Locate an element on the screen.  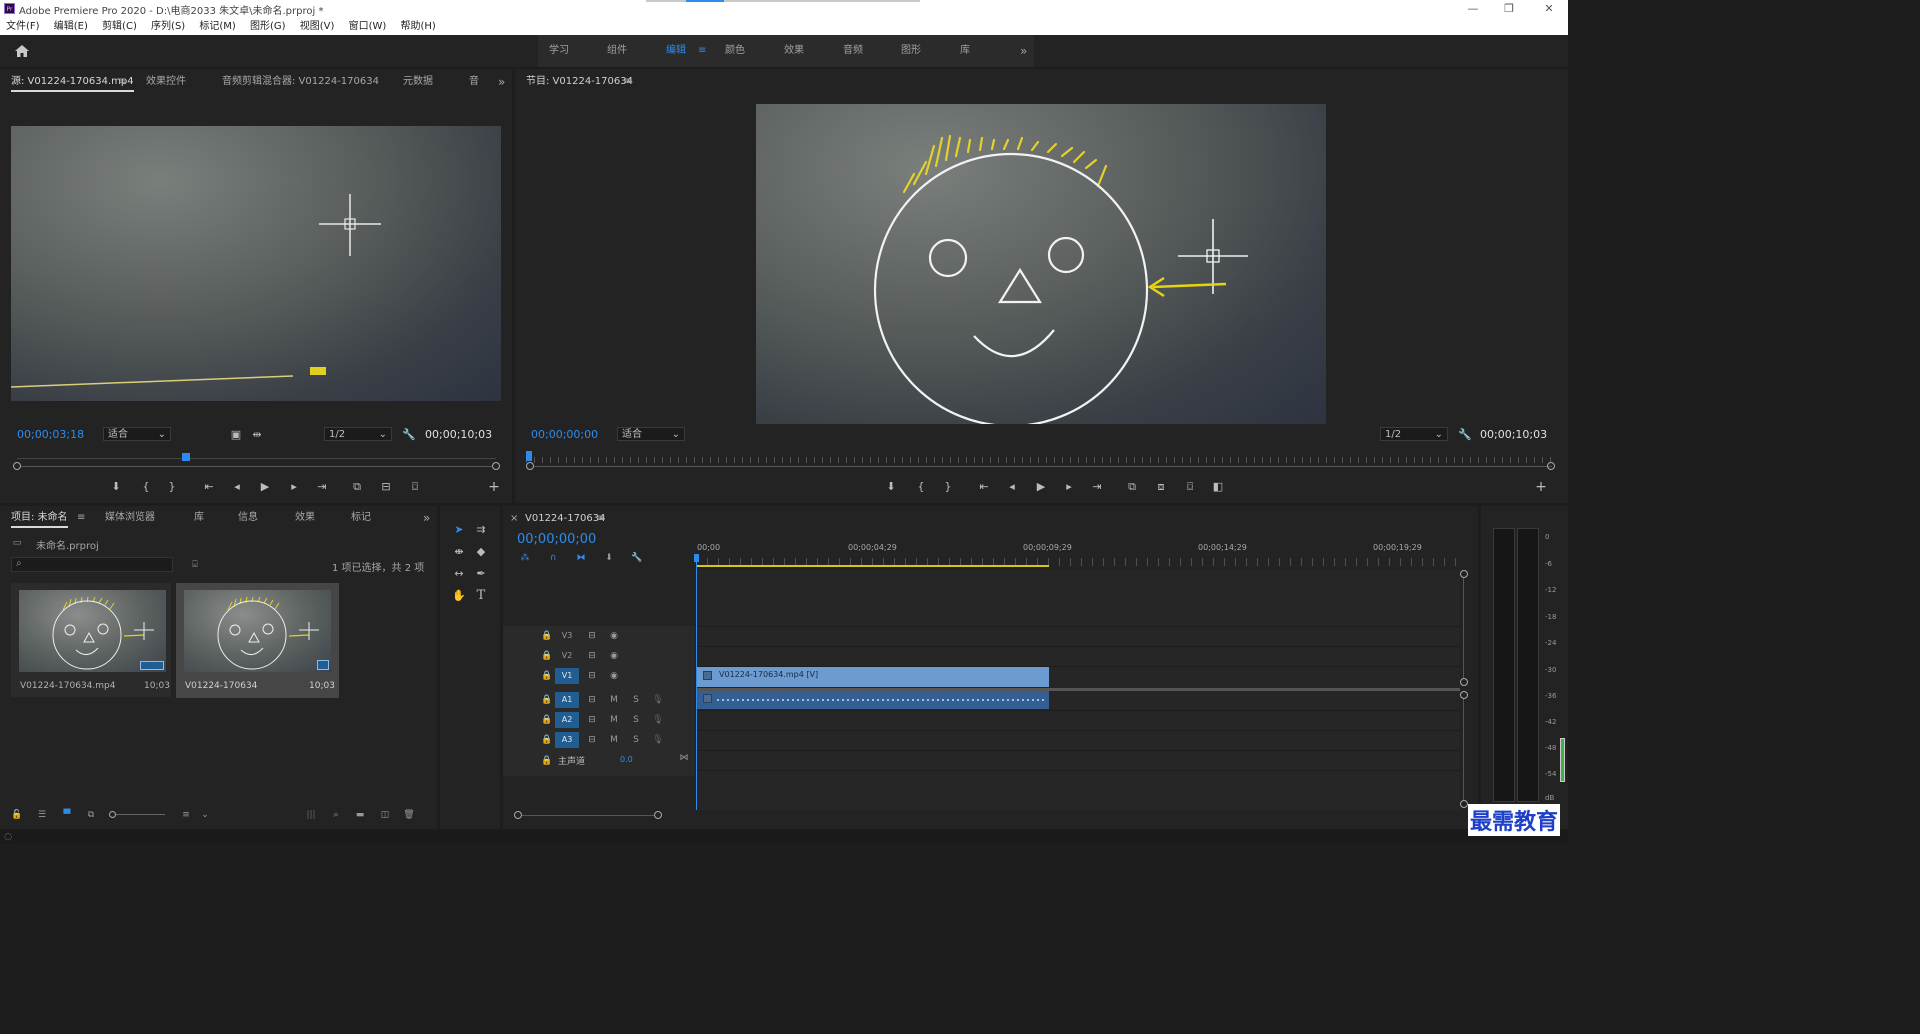
project-tab-menu-icon: ≡ is located at coordinates (81, 518).